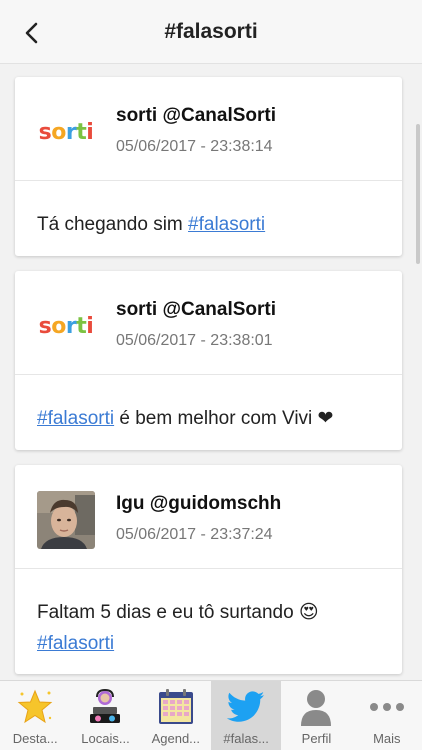  I want to click on tweet-header: Igu @guidomschh 05/06/2017 - 23:37:24, so click(208, 517).